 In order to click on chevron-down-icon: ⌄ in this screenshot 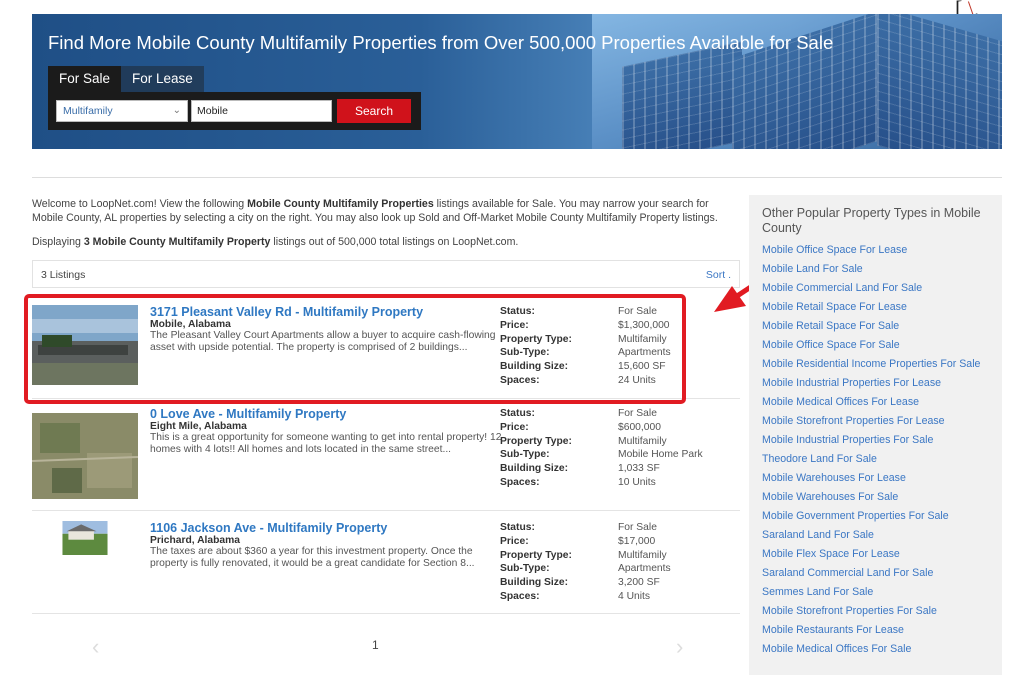, I will do `click(176, 110)`.